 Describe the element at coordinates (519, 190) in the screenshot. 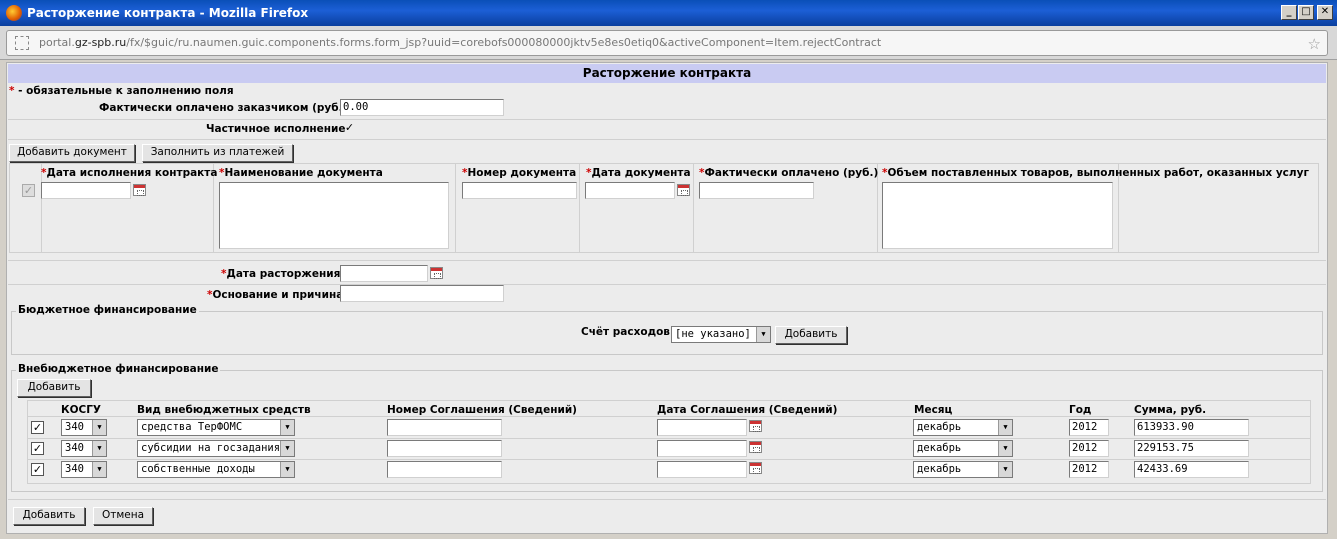

I see `document-number-input` at that location.